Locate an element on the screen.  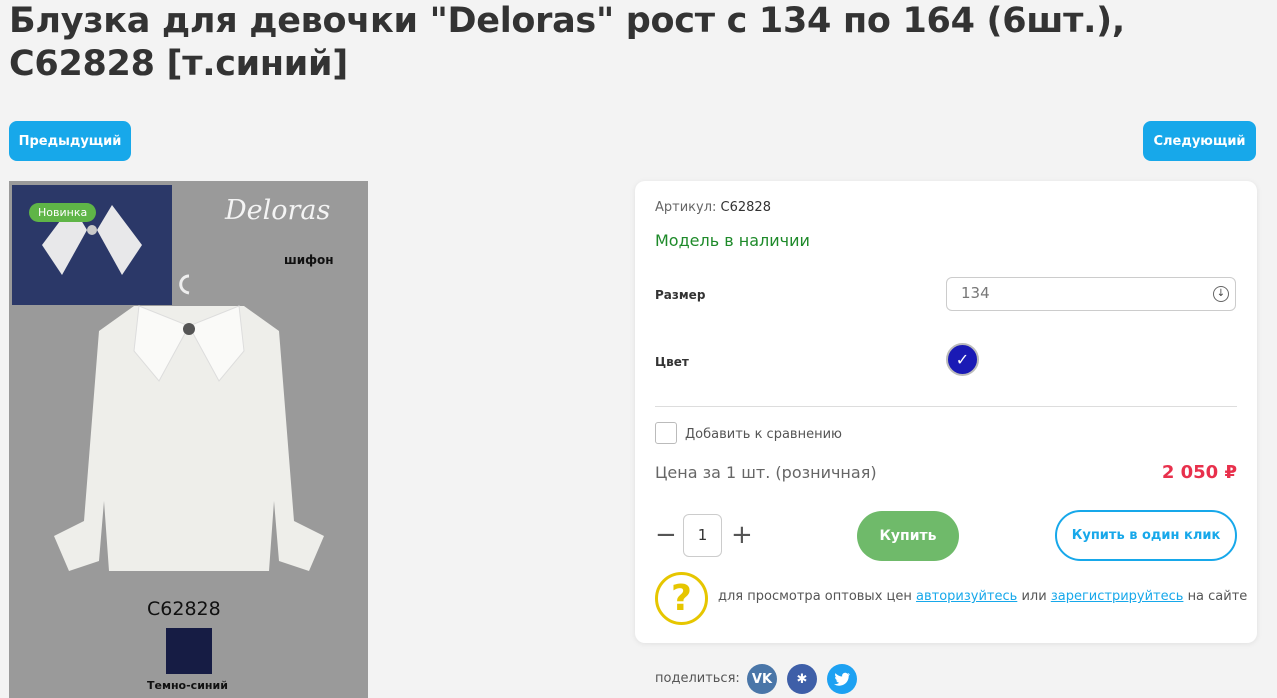
vk-share-icon: VK is located at coordinates (762, 679).